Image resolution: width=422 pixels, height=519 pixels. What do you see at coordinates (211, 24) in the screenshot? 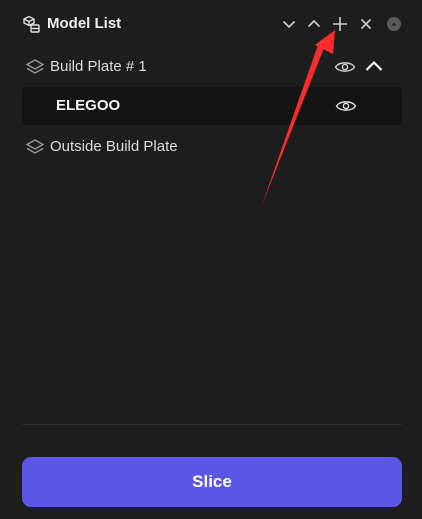
I see `panel-header: Model List` at bounding box center [211, 24].